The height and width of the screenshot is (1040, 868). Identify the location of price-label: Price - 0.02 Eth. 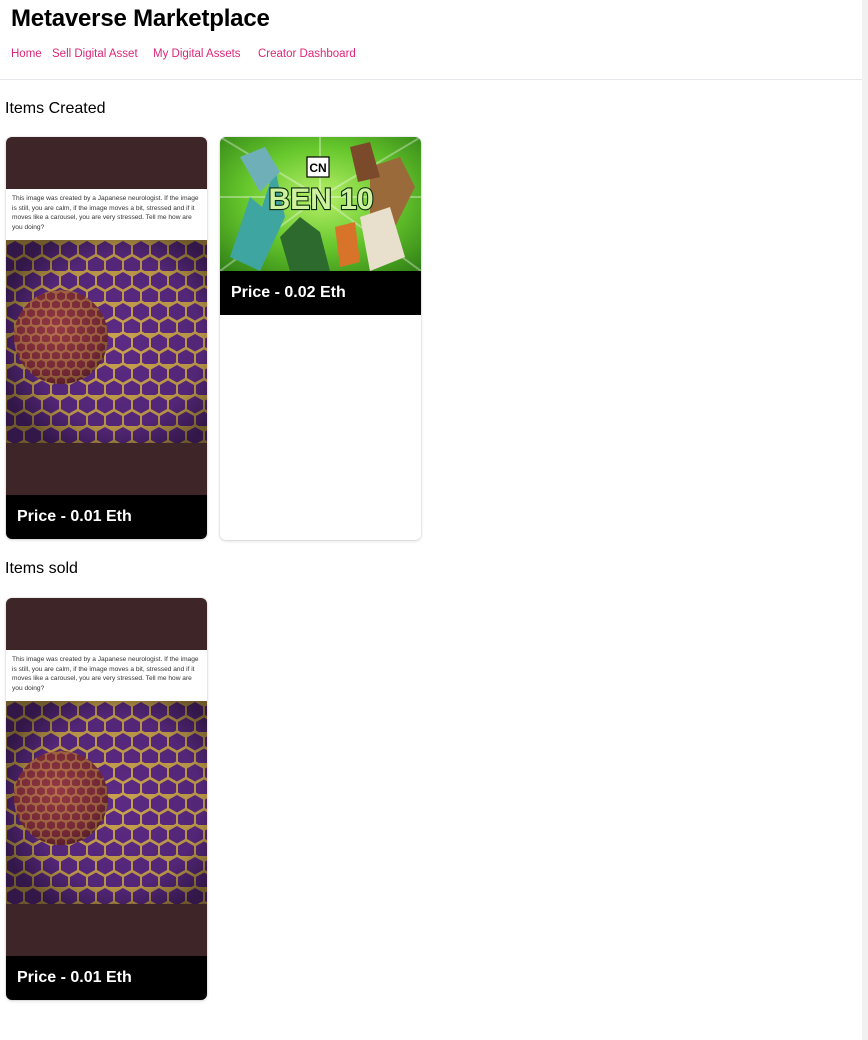
(320, 293).